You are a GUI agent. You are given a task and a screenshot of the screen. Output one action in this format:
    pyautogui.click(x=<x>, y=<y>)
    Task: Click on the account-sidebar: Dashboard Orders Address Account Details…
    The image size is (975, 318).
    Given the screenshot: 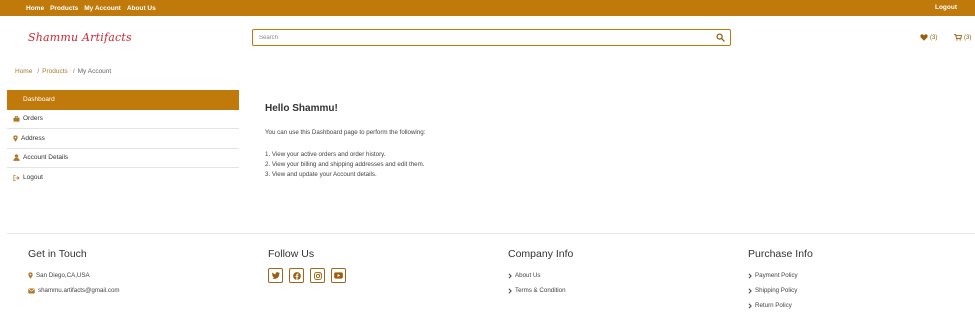 What is the action you would take?
    pyautogui.click(x=123, y=139)
    